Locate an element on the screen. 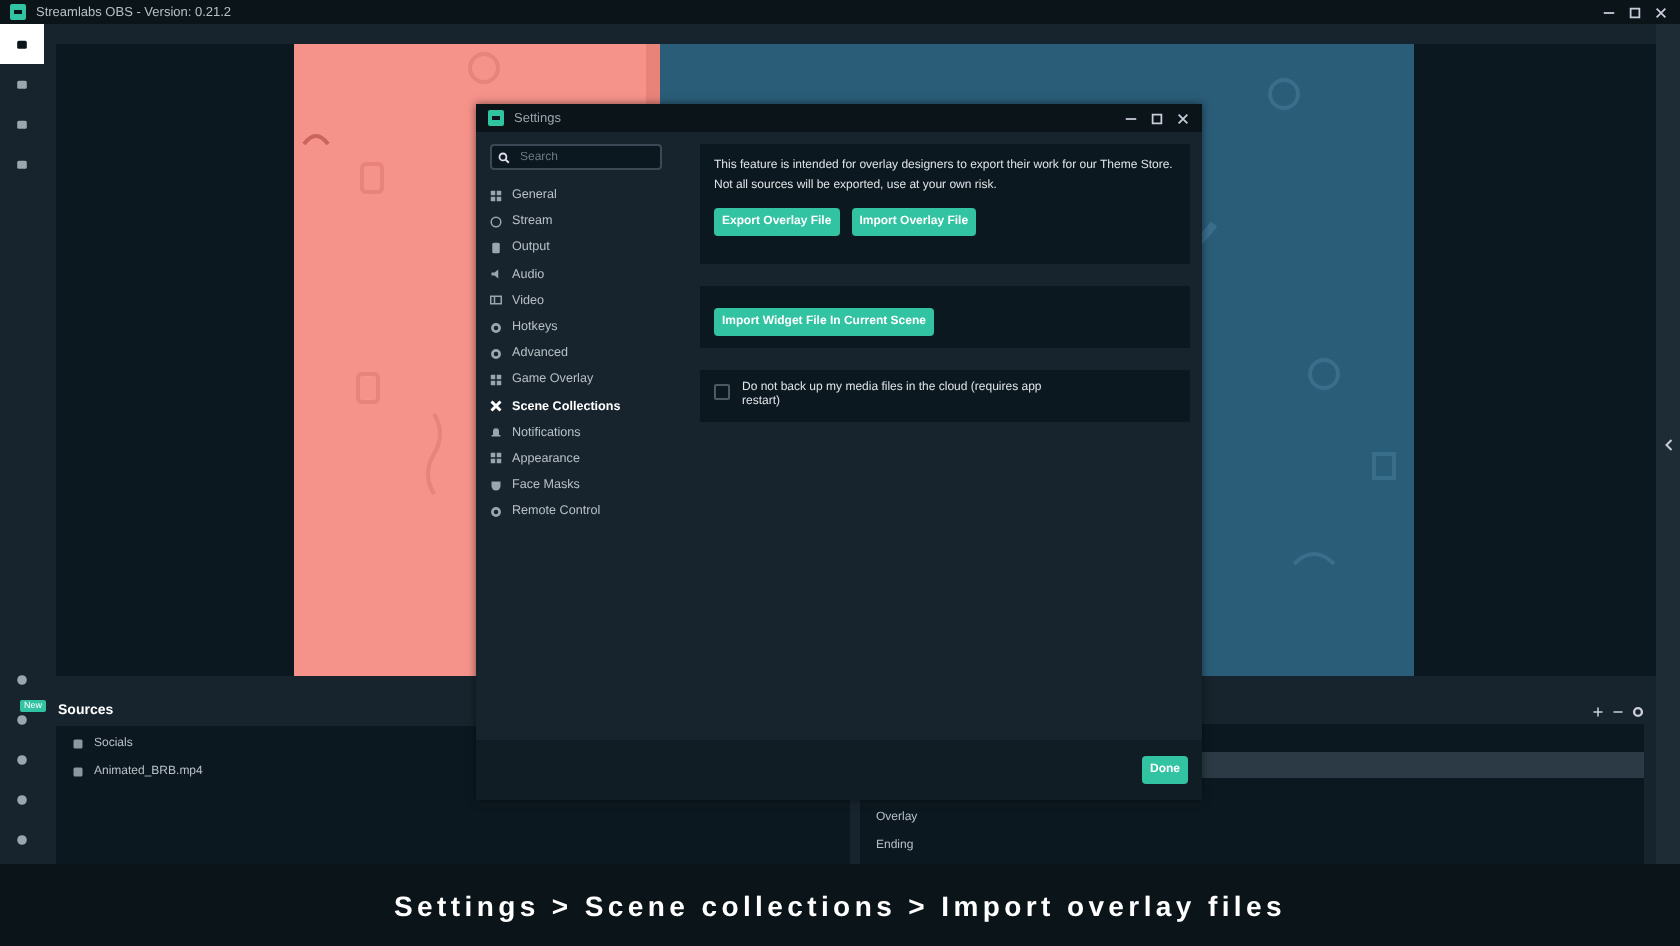 The width and height of the screenshot is (1680, 946). search-icon is located at coordinates (504, 157).